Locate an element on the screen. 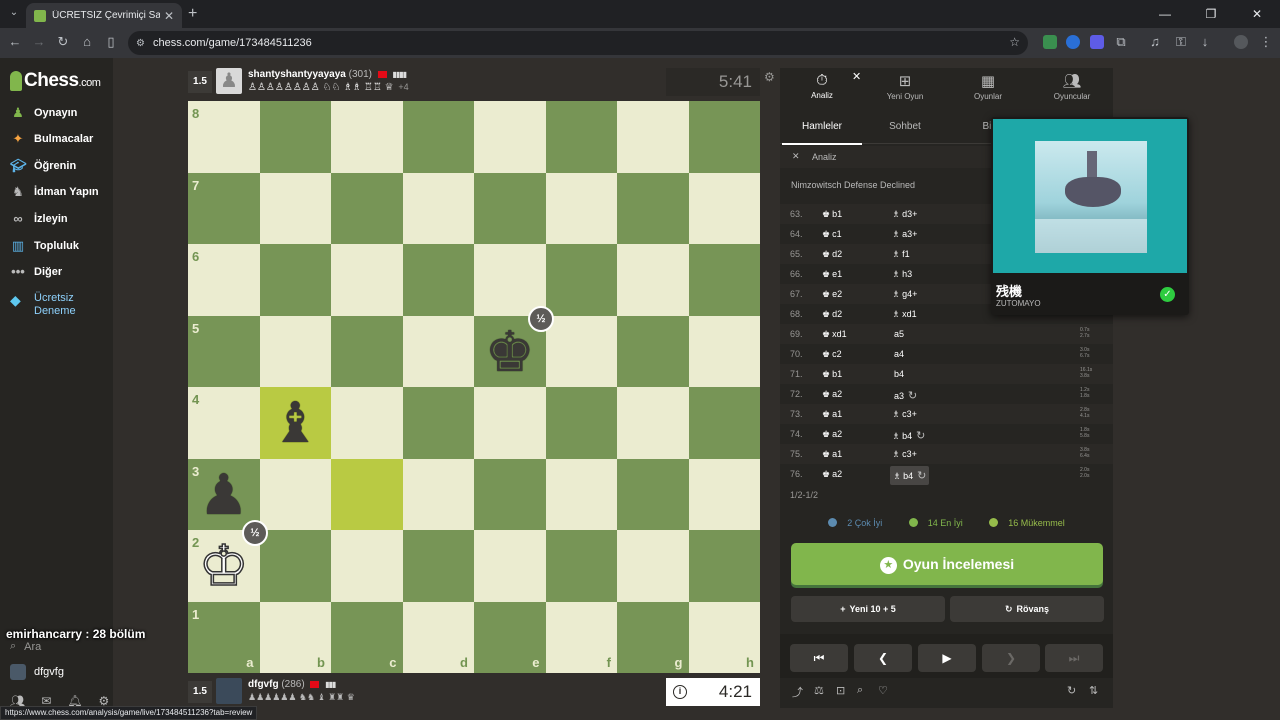 The image size is (1280, 720). close-analysis-icon: ✕ is located at coordinates (796, 156).